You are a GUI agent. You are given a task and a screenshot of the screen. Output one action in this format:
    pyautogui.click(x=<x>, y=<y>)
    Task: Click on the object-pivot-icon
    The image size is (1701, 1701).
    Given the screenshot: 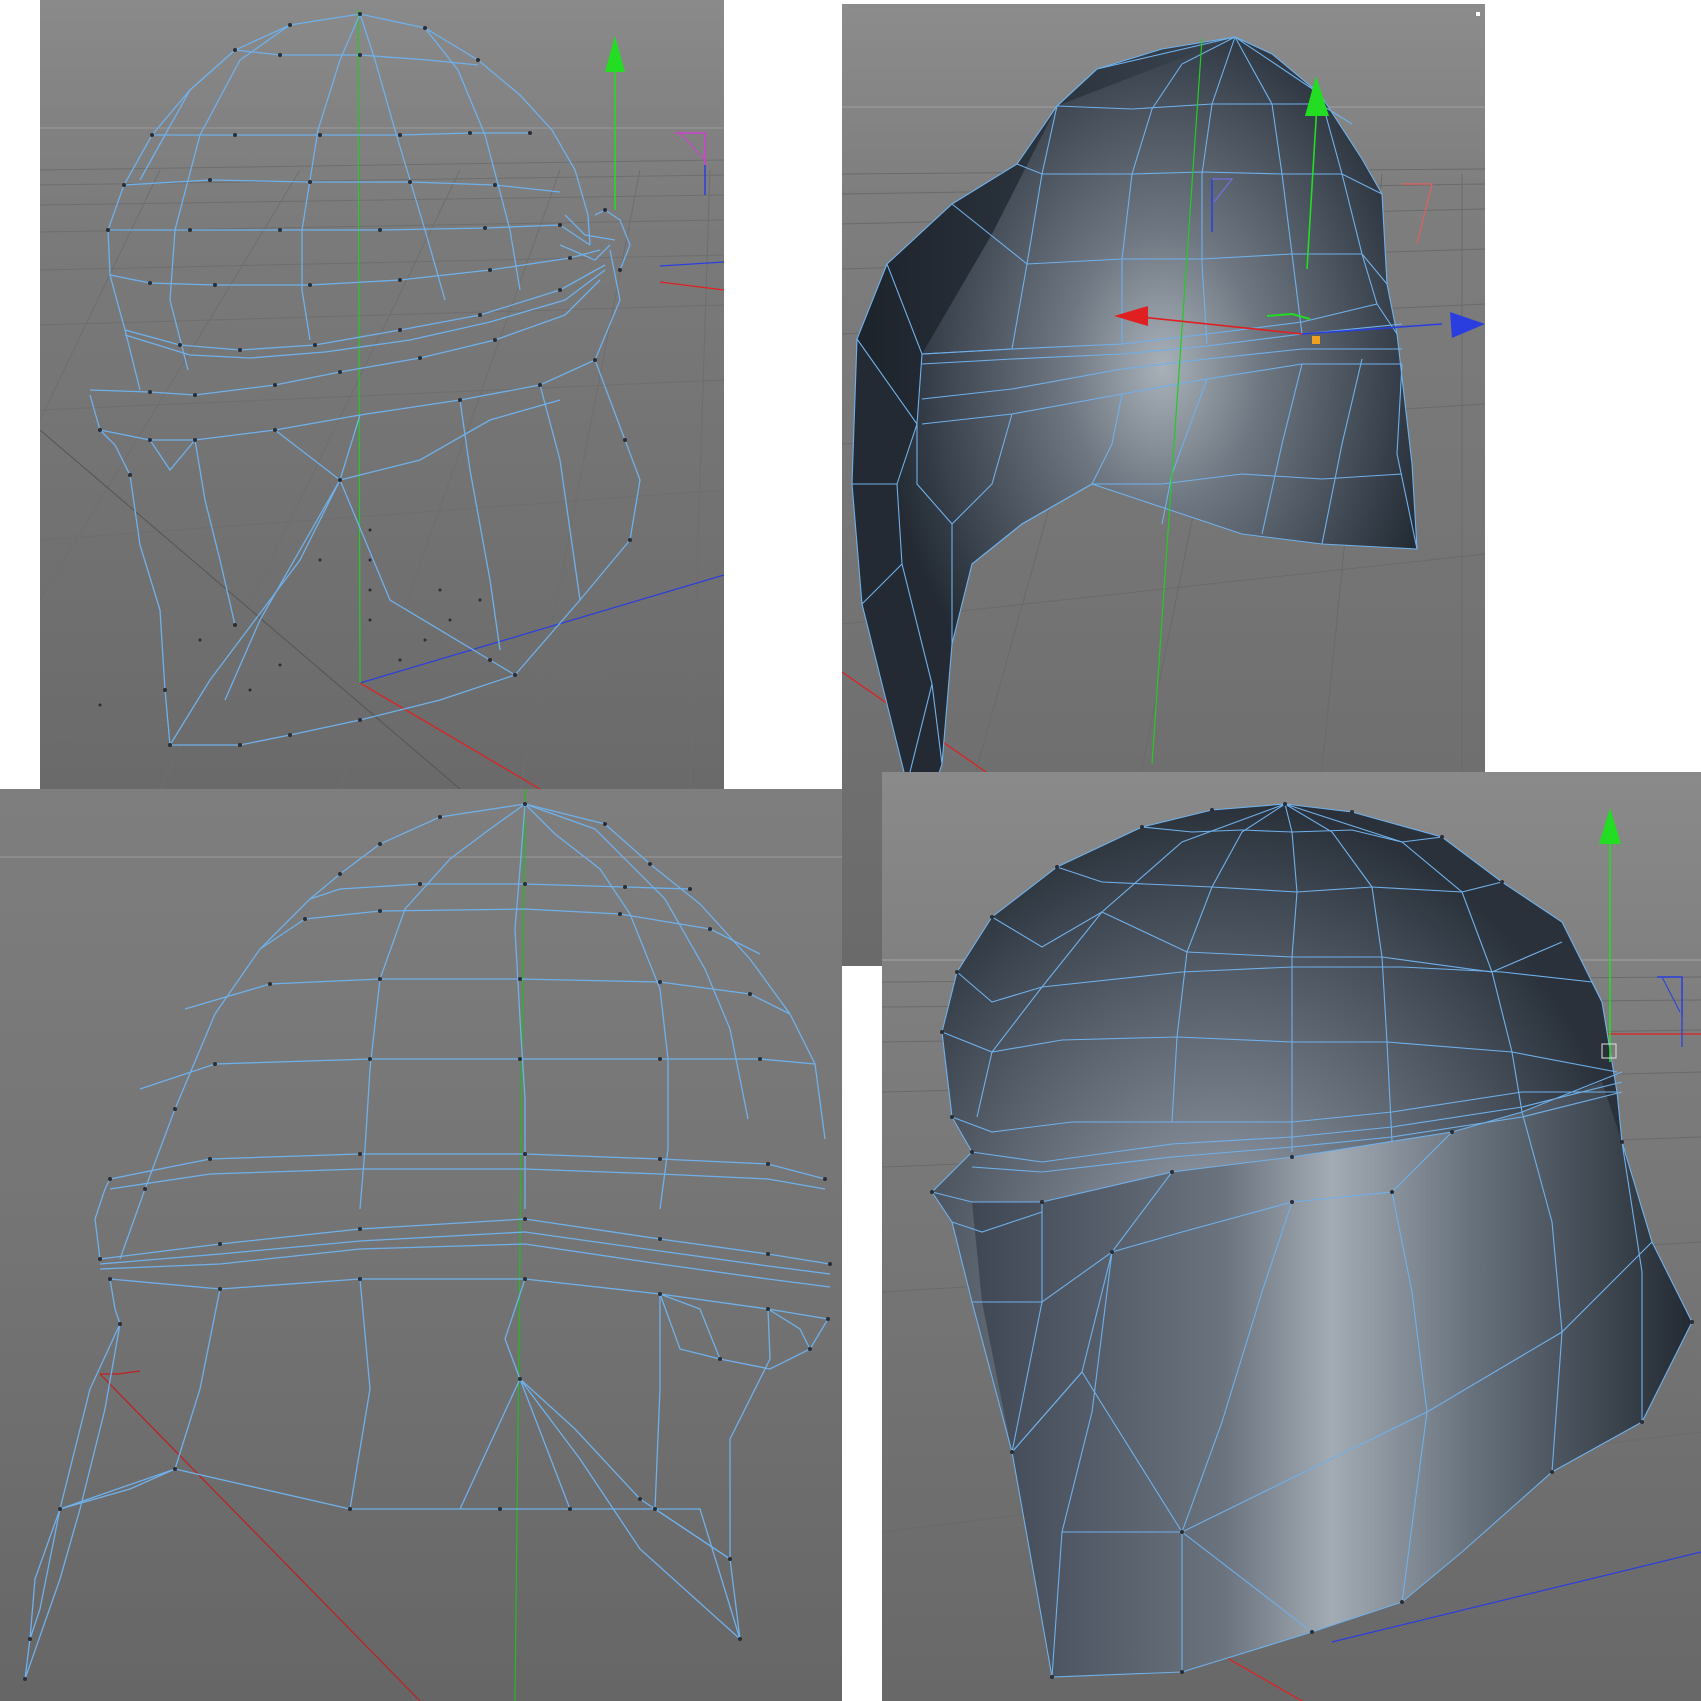 What is the action you would take?
    pyautogui.click(x=1316, y=340)
    